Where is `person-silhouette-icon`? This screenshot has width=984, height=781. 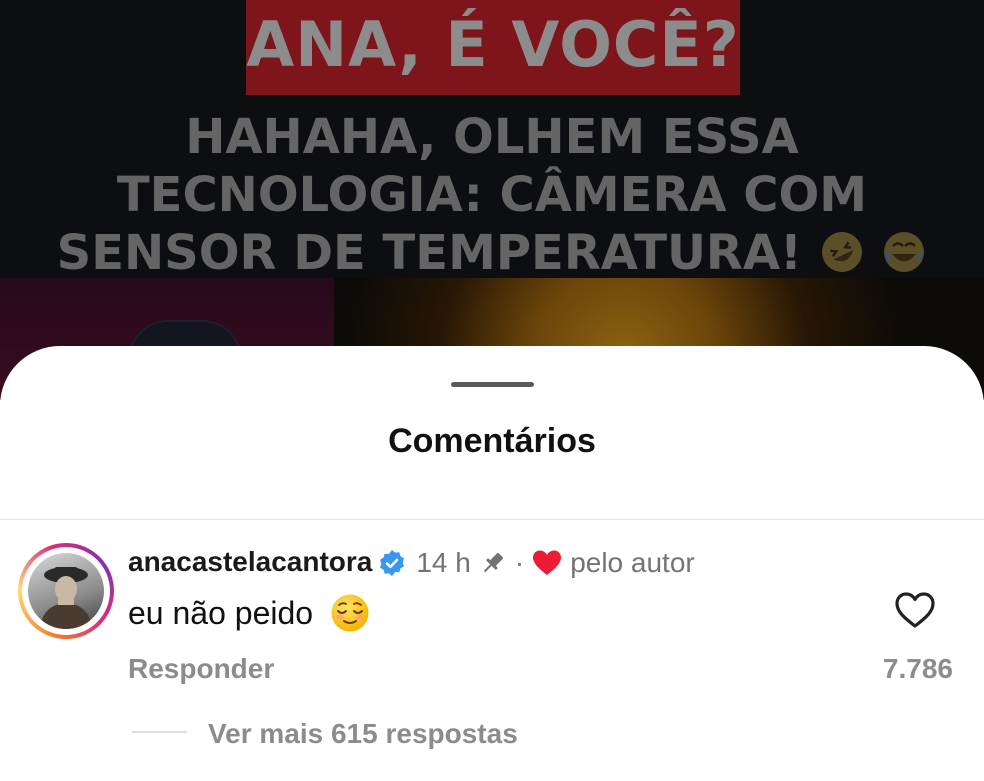 person-silhouette-icon is located at coordinates (66, 598).